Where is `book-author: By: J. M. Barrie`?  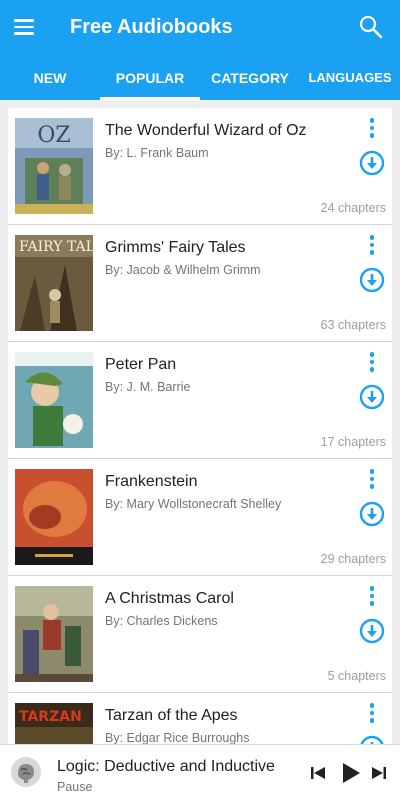 book-author: By: J. M. Barrie is located at coordinates (148, 387).